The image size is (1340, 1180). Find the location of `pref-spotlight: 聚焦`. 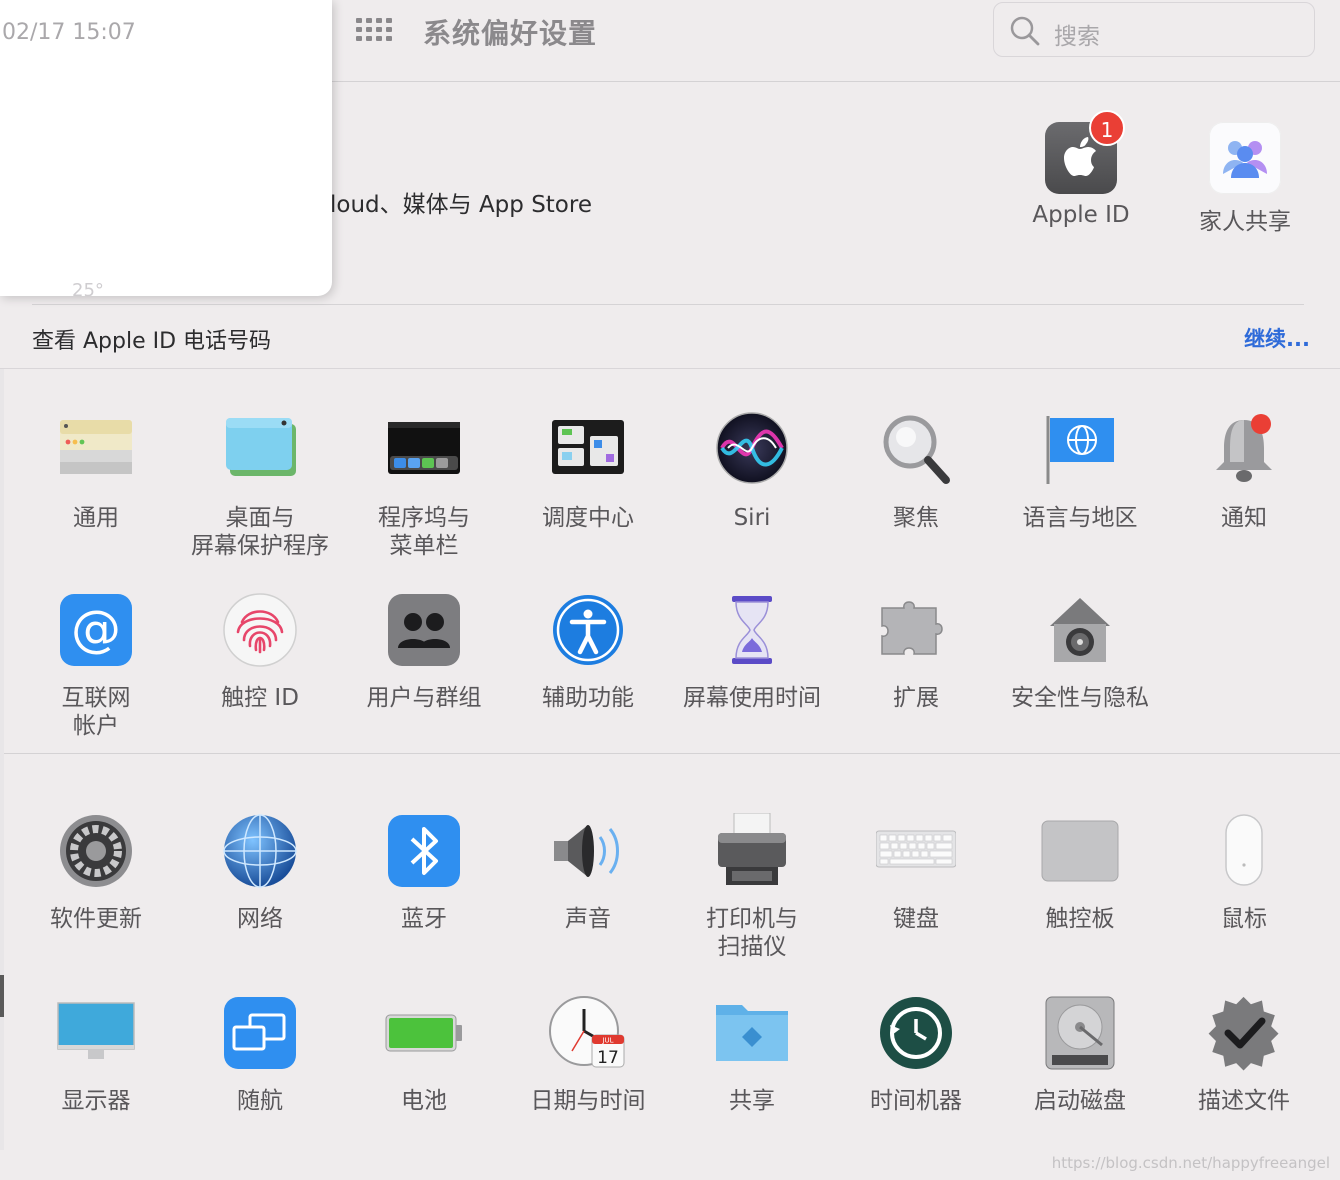

pref-spotlight: 聚焦 is located at coordinates (916, 472).